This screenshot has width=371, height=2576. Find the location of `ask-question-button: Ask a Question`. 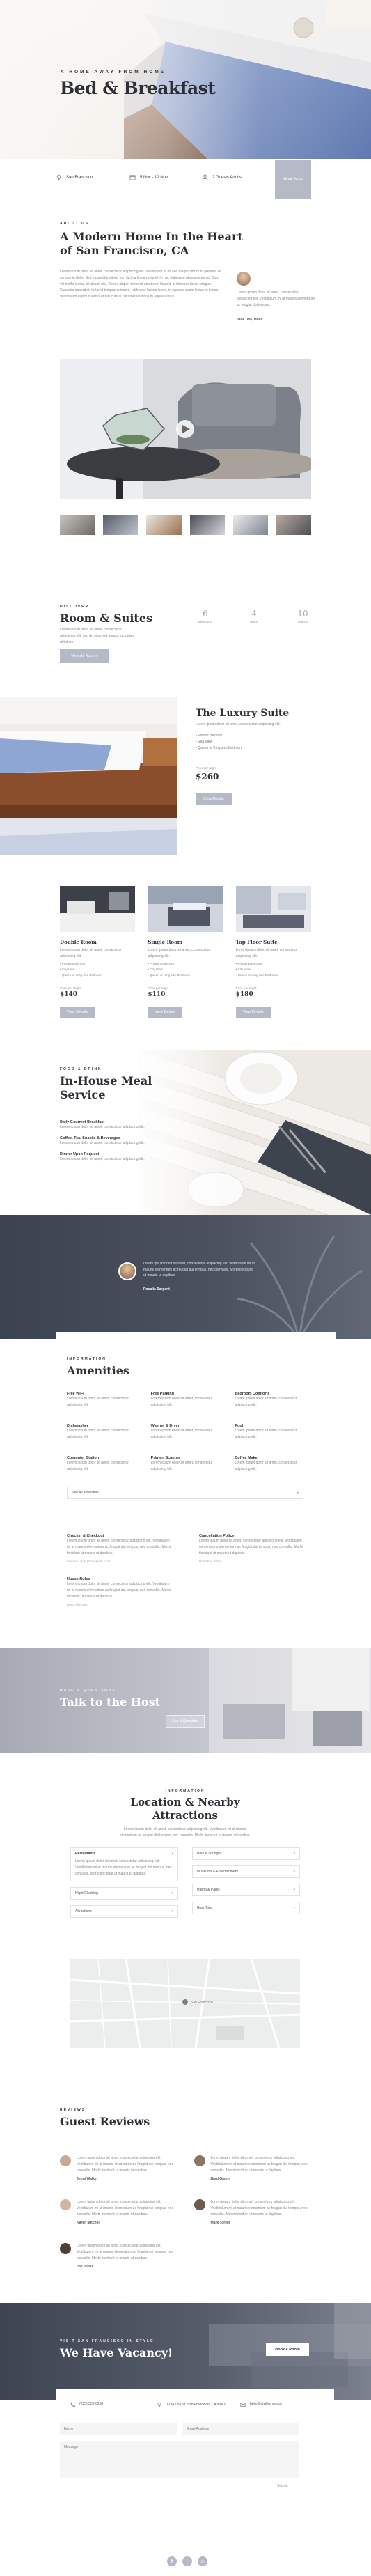

ask-question-button: Ask a Question is located at coordinates (185, 1721).